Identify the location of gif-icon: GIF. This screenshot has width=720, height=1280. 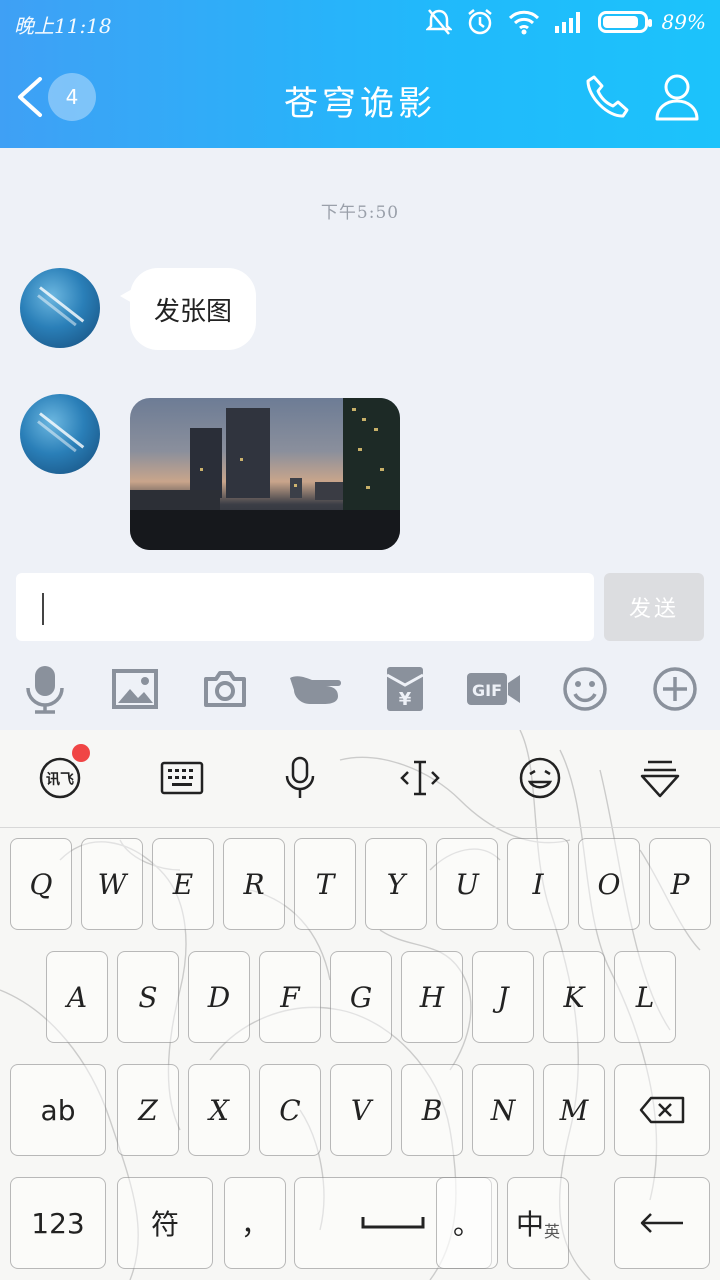
(494, 689).